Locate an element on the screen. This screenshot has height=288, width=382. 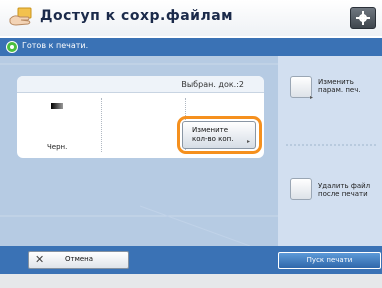
delete-after-print-checkbox is located at coordinates (301, 189).